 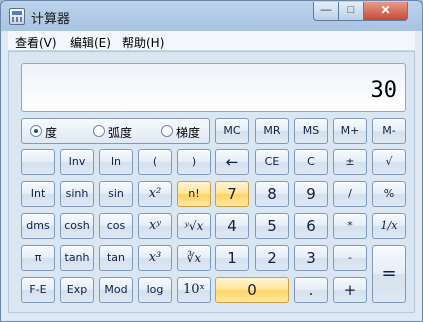 What do you see at coordinates (51, 19) in the screenshot?
I see `window-title: 计算器` at bounding box center [51, 19].